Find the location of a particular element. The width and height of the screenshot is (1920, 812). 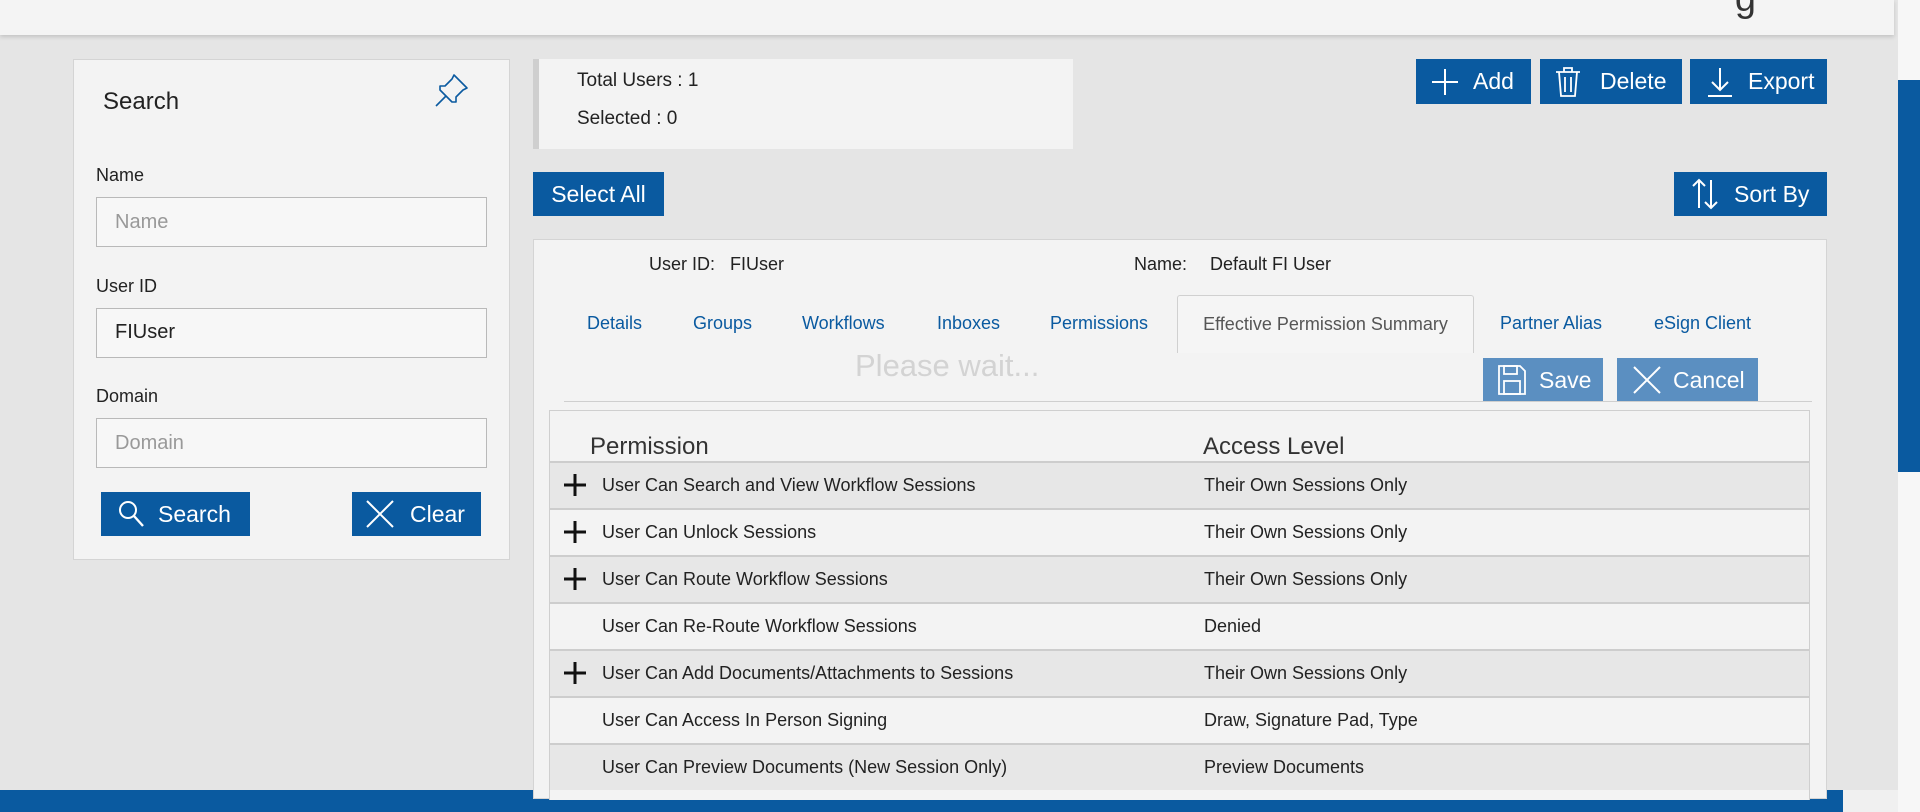

name-input is located at coordinates (291, 222).